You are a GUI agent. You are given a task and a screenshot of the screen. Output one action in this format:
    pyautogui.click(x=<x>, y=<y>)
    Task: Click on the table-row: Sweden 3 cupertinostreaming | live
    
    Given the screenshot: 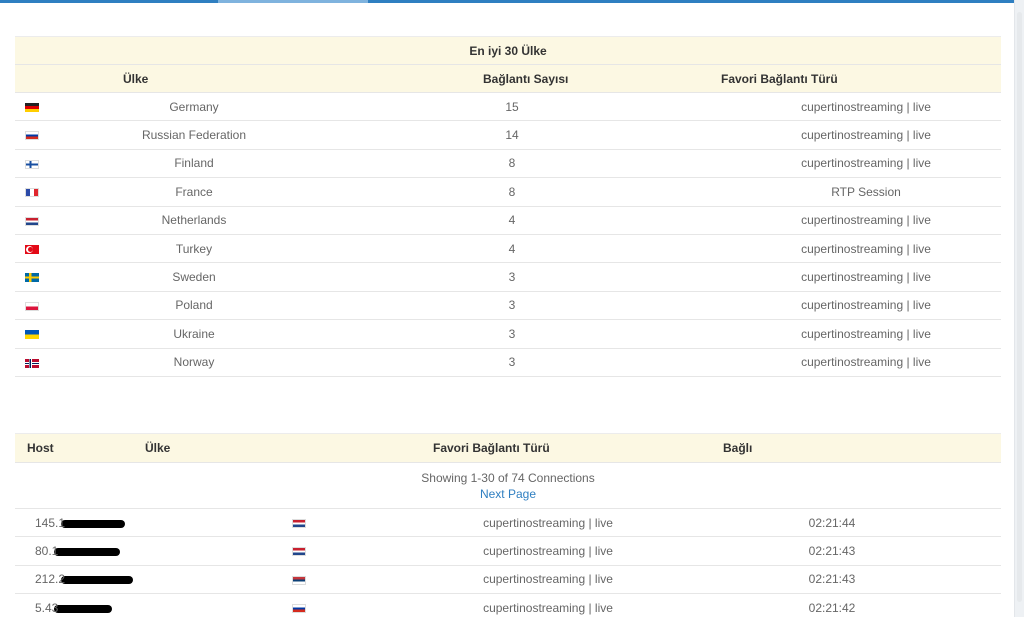 What is the action you would take?
    pyautogui.click(x=508, y=277)
    